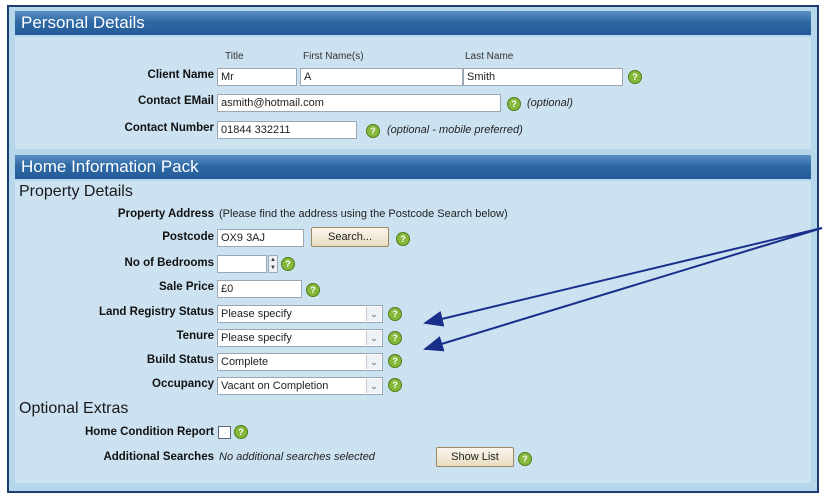  Describe the element at coordinates (273, 268) in the screenshot. I see `stepper-down-icon: ▼` at that location.